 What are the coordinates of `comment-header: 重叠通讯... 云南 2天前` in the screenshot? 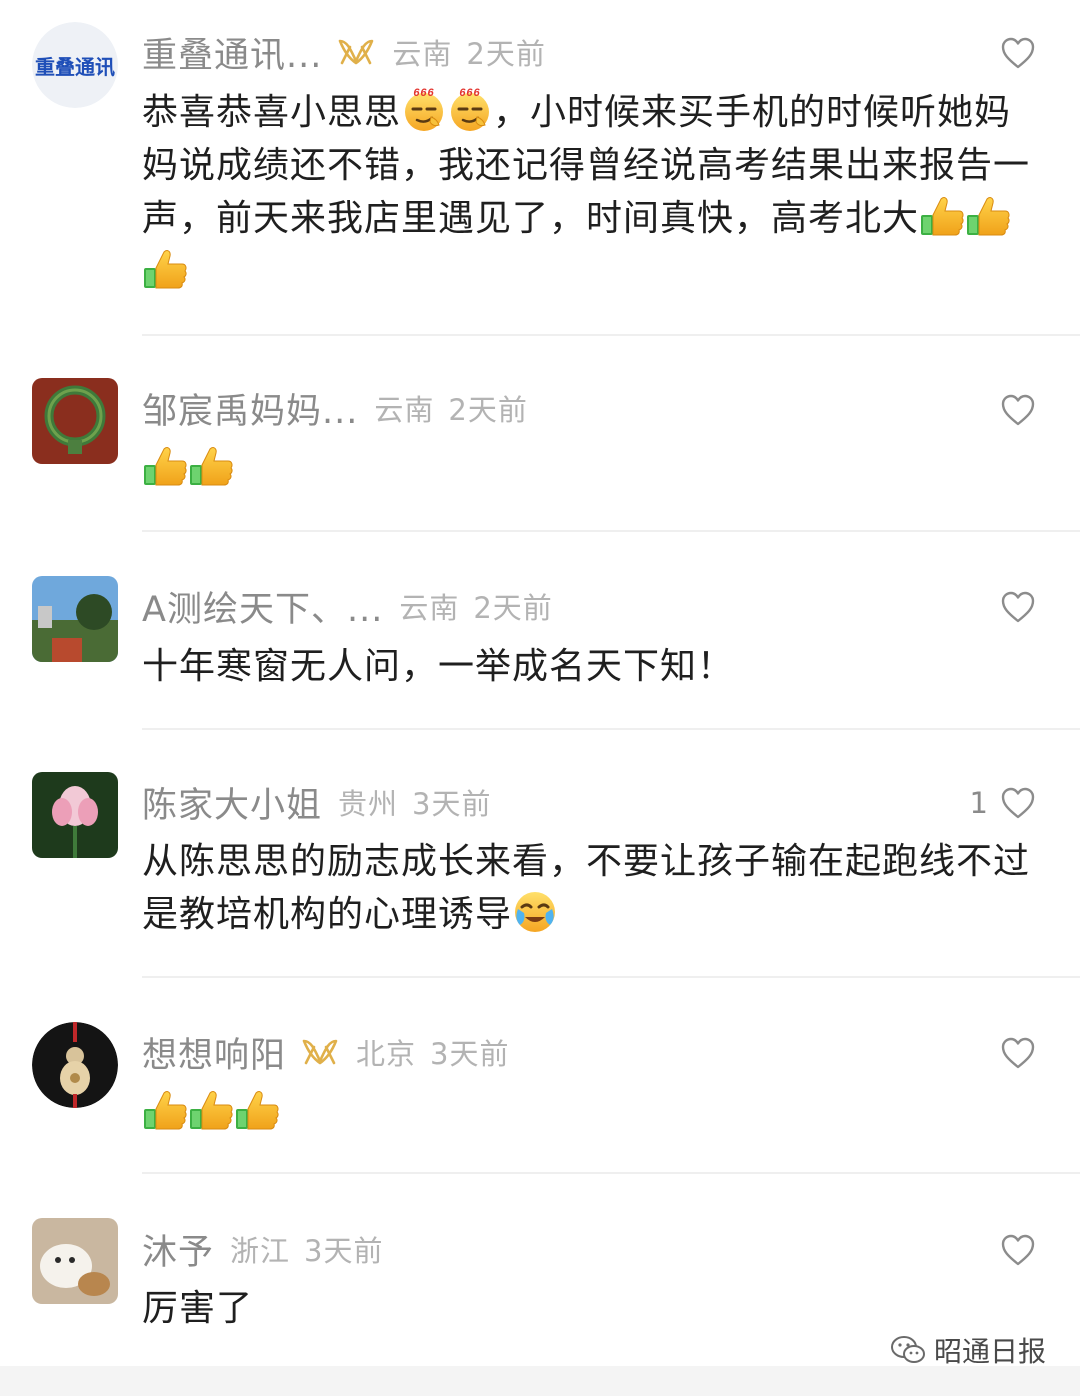 It's located at (344, 53).